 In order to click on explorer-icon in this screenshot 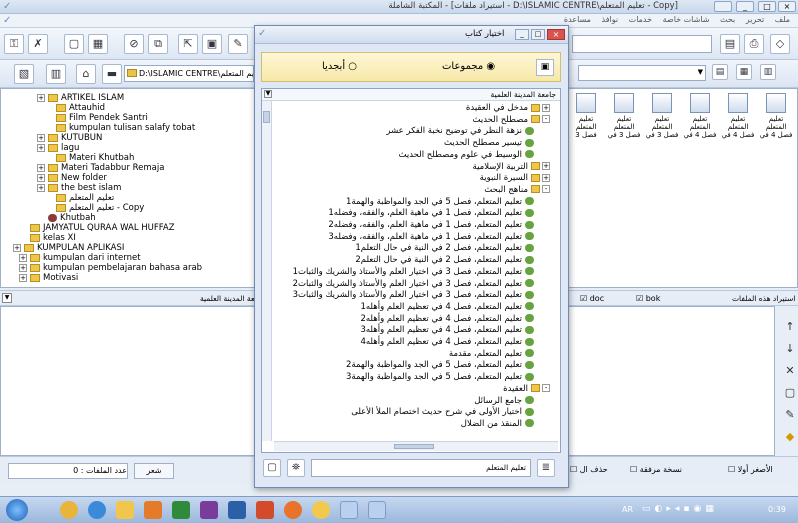, I will do `click(125, 510)`.